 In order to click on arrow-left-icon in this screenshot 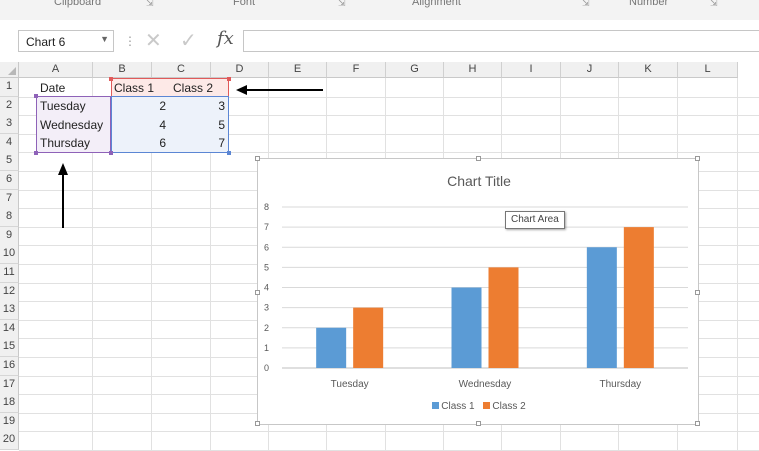, I will do `click(279, 90)`.